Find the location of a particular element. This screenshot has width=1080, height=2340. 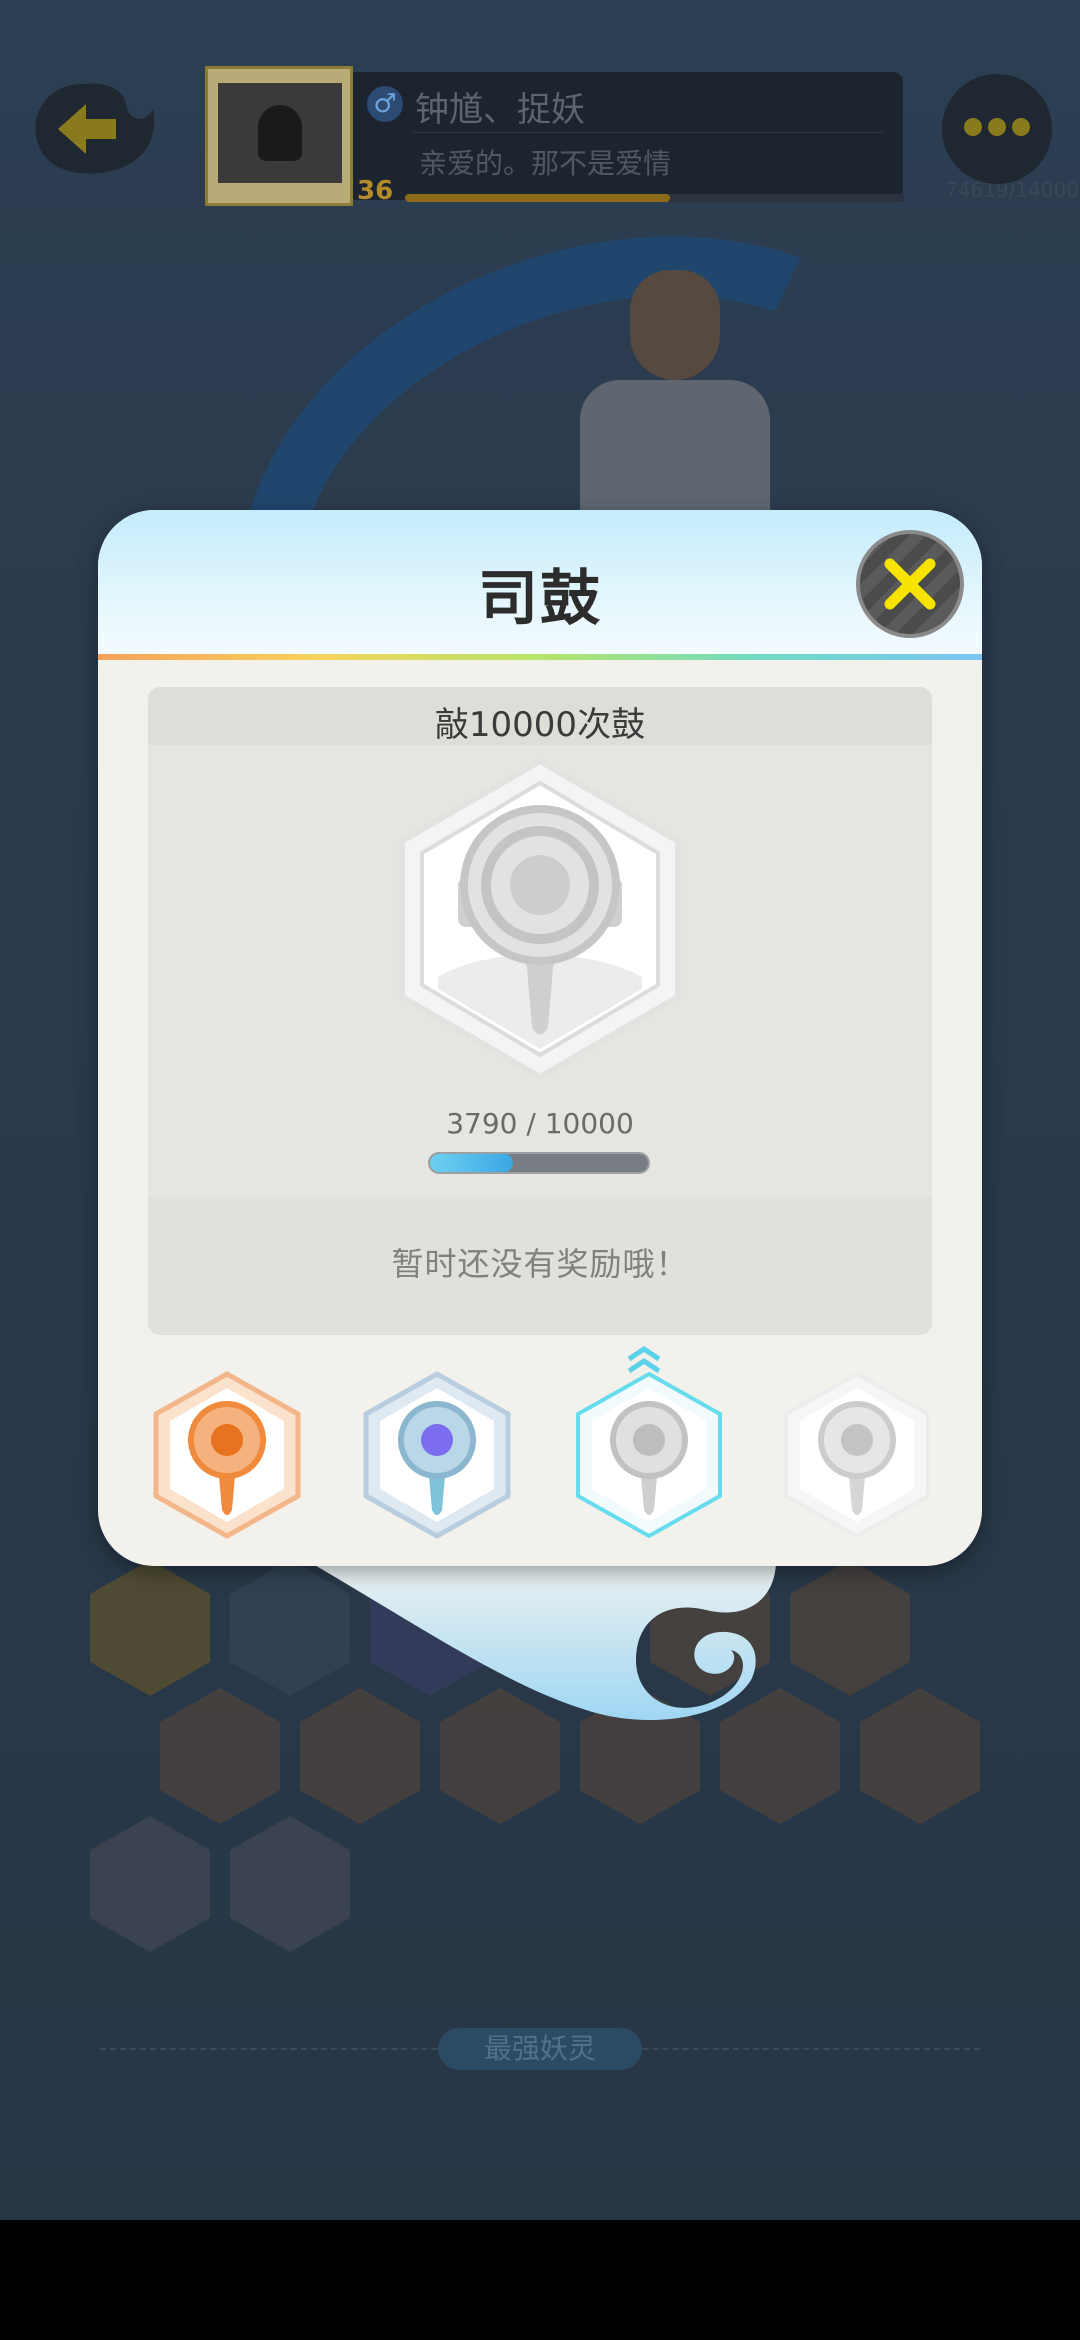

divider is located at coordinates (648, 132).